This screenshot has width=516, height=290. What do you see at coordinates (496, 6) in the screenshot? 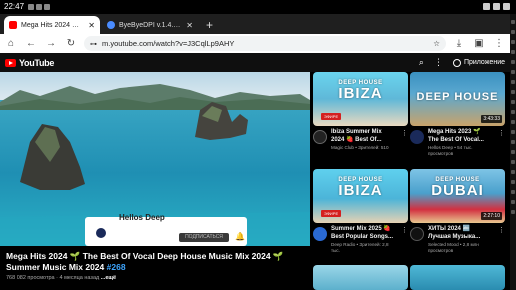
I see `system-tray-icons` at bounding box center [496, 6].